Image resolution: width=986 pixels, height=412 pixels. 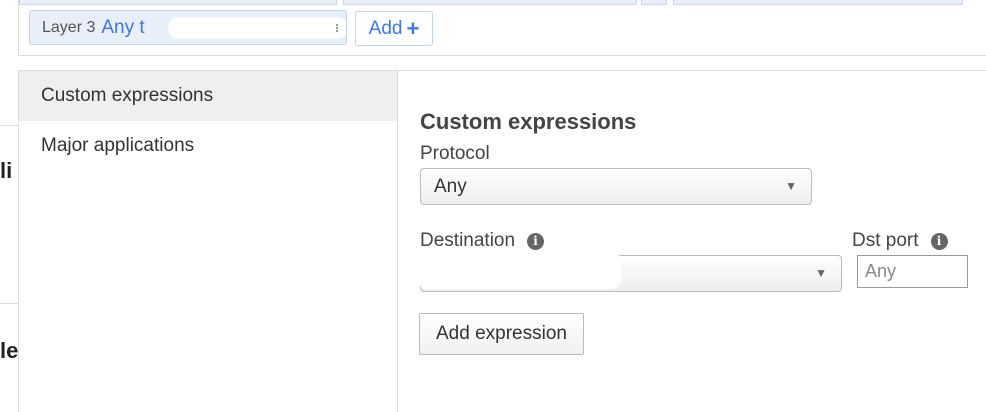 I want to click on filter-bar: Layer 3 Any t Add +, so click(x=502, y=28).